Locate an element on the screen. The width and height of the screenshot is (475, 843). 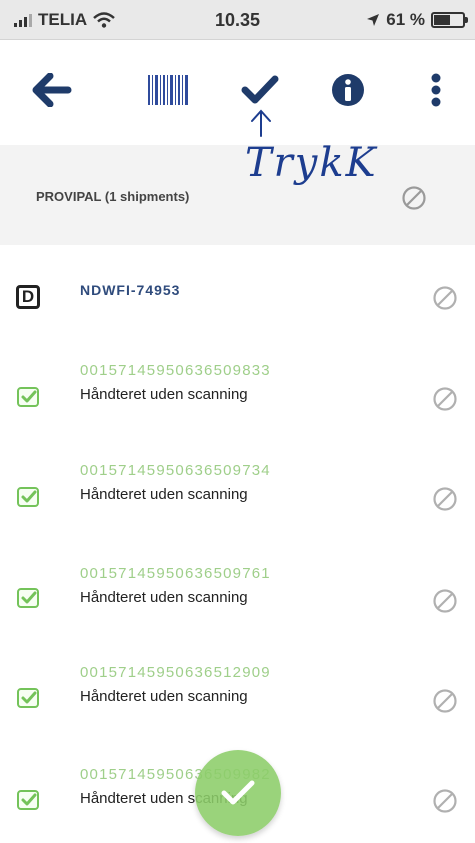
battery-icon is located at coordinates (449, 20).